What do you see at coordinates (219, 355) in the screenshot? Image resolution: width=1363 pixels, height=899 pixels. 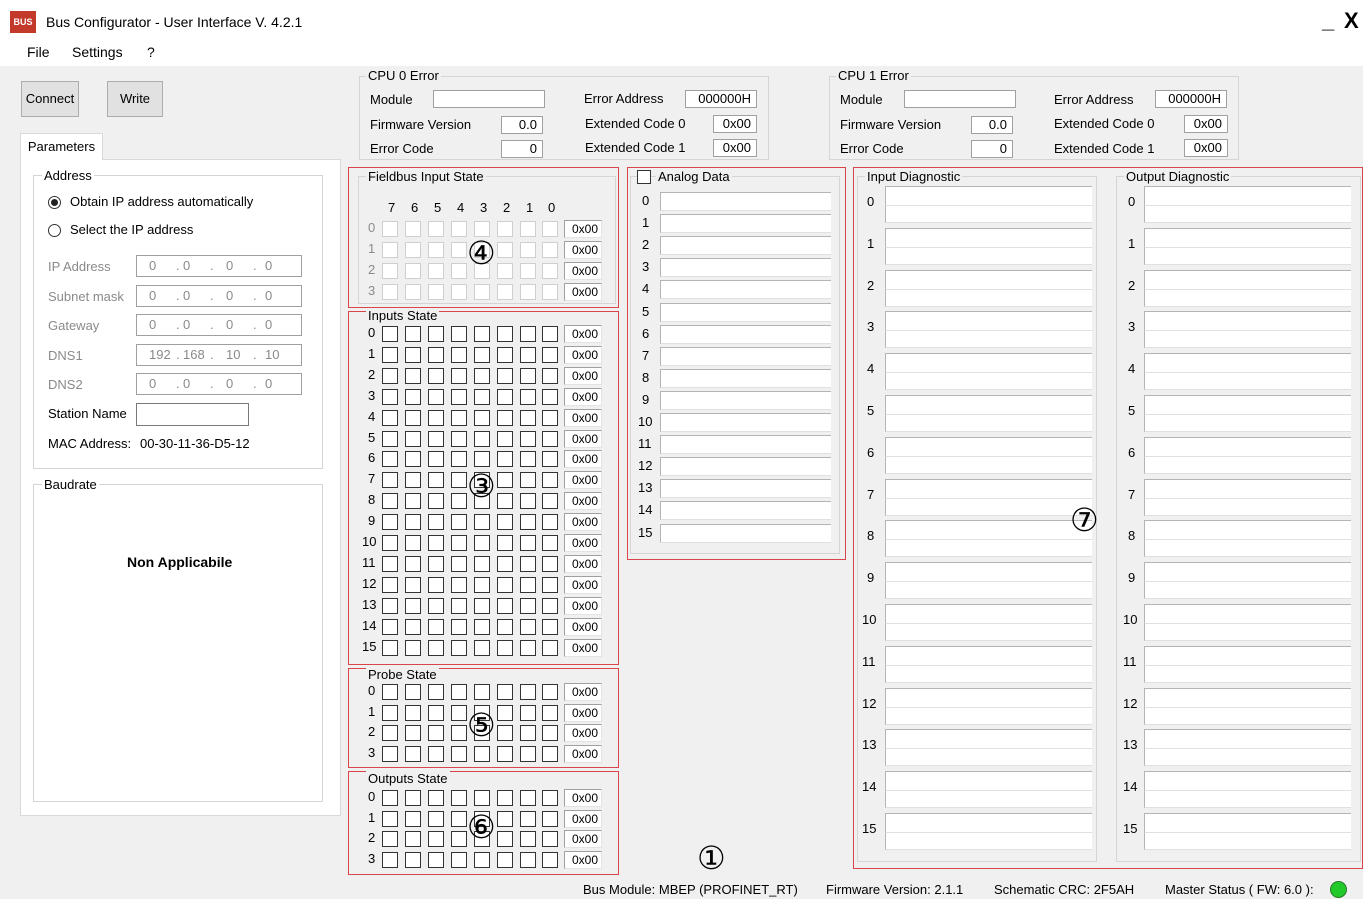 I see `dns1-input: 192. 168. 10. 10` at bounding box center [219, 355].